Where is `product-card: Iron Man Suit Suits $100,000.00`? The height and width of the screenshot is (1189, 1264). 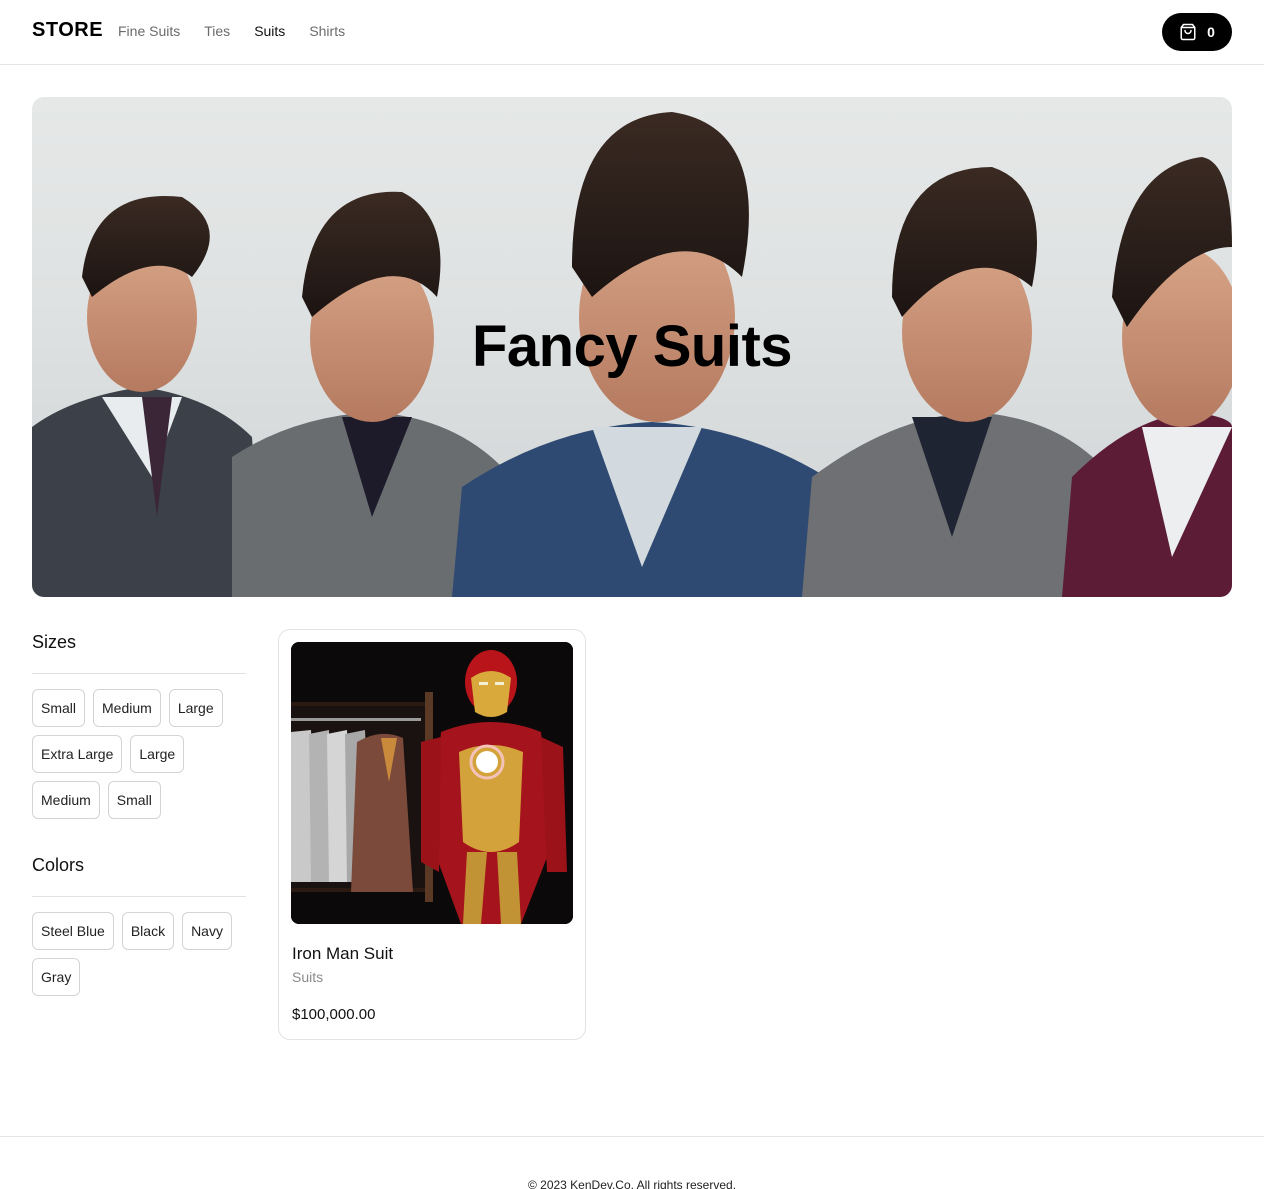
product-card: Iron Man Suit Suits $100,000.00 is located at coordinates (432, 834).